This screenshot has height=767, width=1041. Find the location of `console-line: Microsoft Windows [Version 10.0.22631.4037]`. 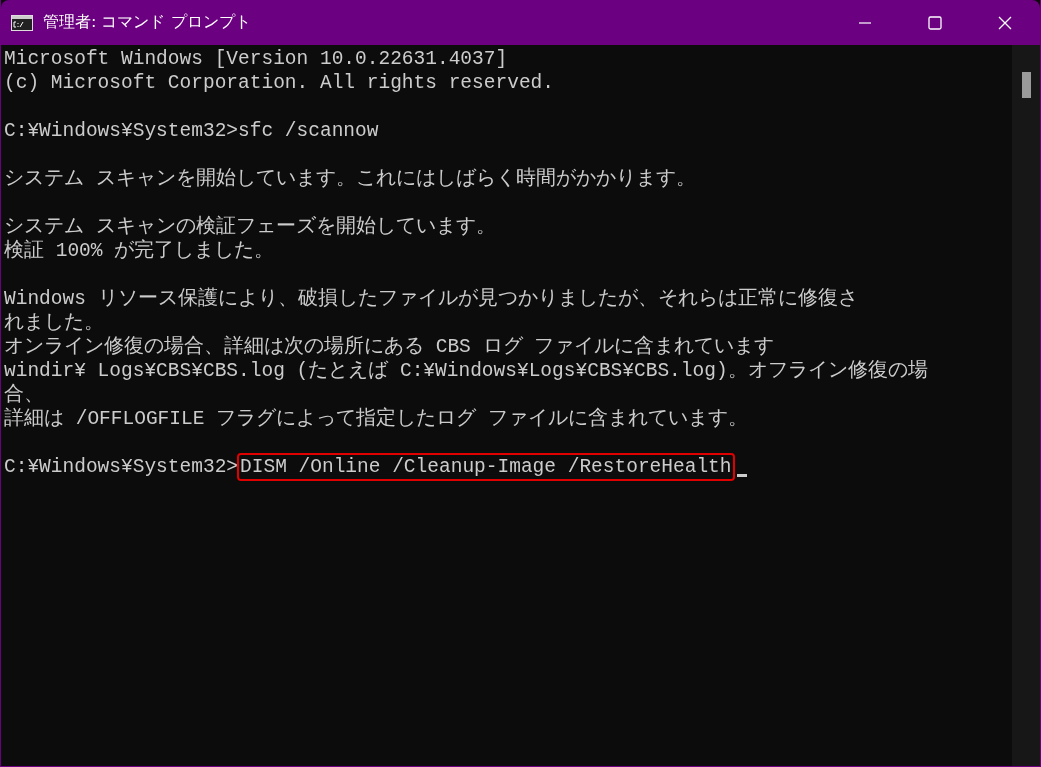

console-line: Microsoft Windows [Version 10.0.22631.4037] is located at coordinates (256, 59).